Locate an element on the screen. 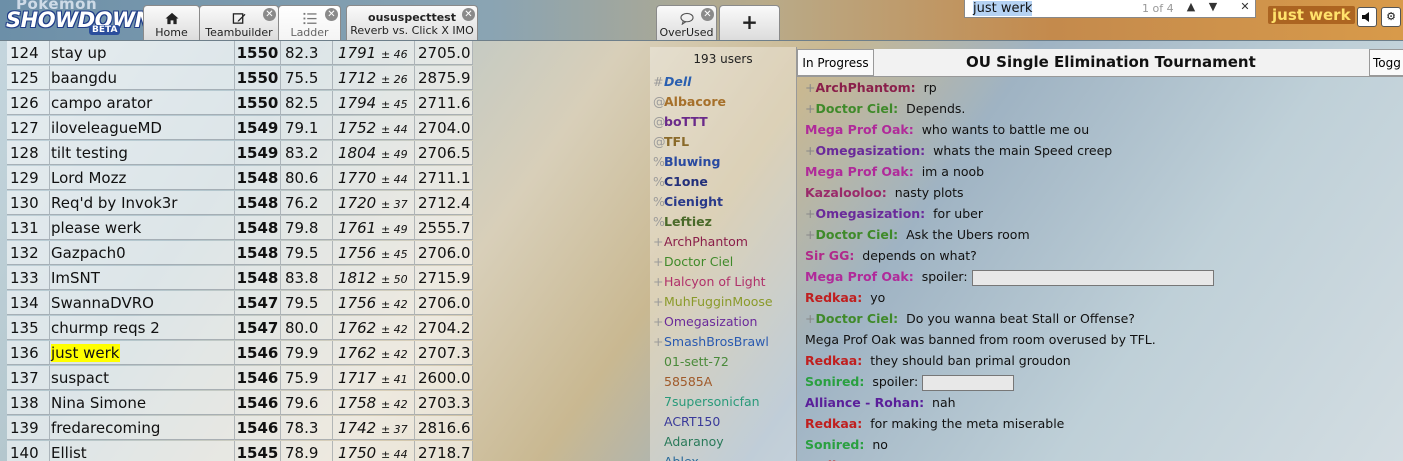  user-list-item: %Leftiez is located at coordinates (723, 222).